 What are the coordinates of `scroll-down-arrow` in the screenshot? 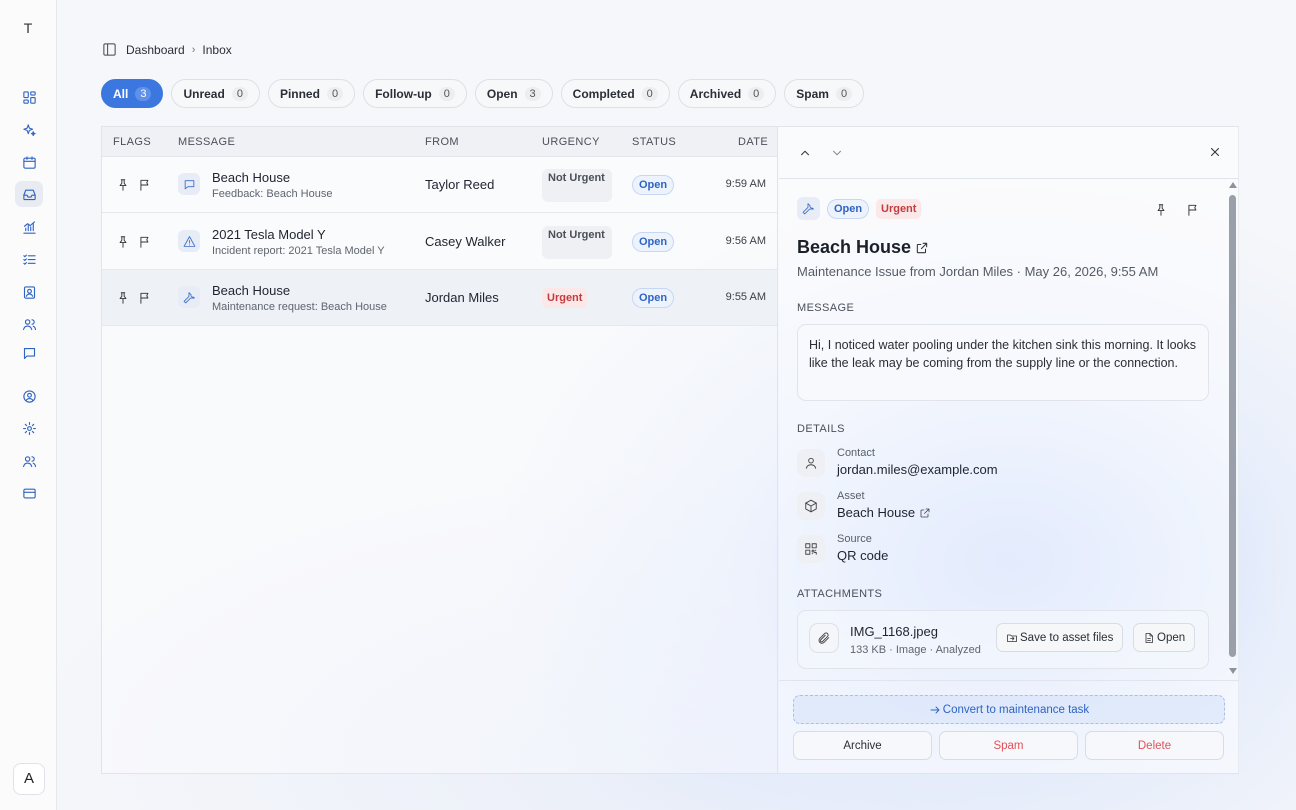 It's located at (1233, 671).